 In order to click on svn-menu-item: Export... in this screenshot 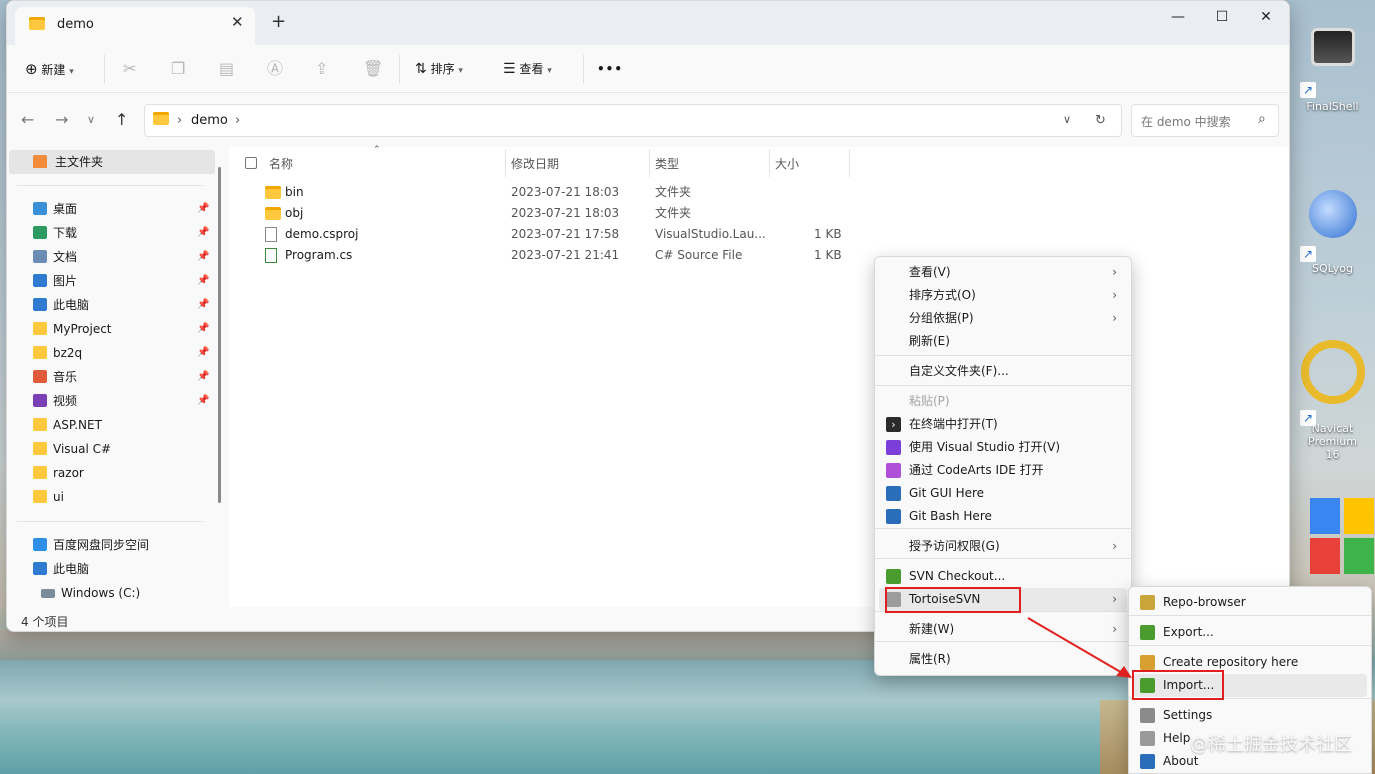, I will do `click(1250, 632)`.